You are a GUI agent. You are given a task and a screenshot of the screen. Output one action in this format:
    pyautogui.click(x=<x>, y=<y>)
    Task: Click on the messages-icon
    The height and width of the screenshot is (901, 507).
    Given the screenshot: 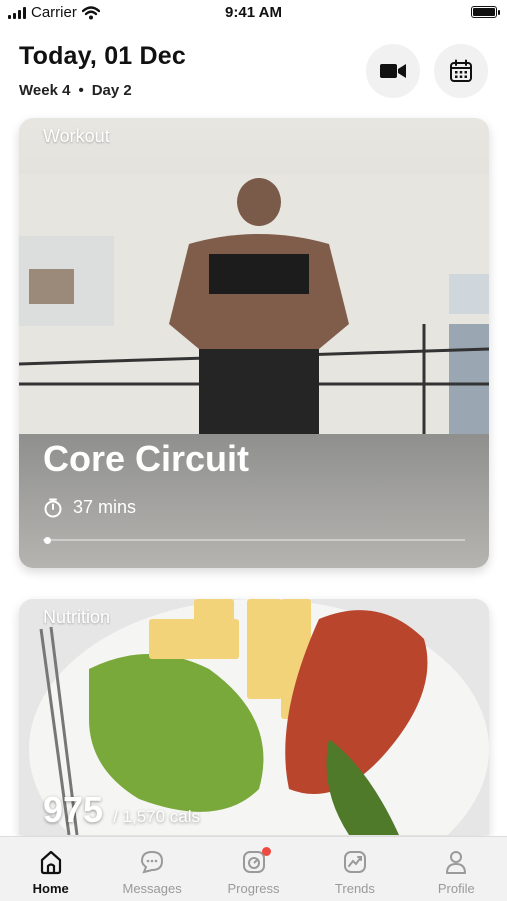 What is the action you would take?
    pyautogui.click(x=152, y=862)
    